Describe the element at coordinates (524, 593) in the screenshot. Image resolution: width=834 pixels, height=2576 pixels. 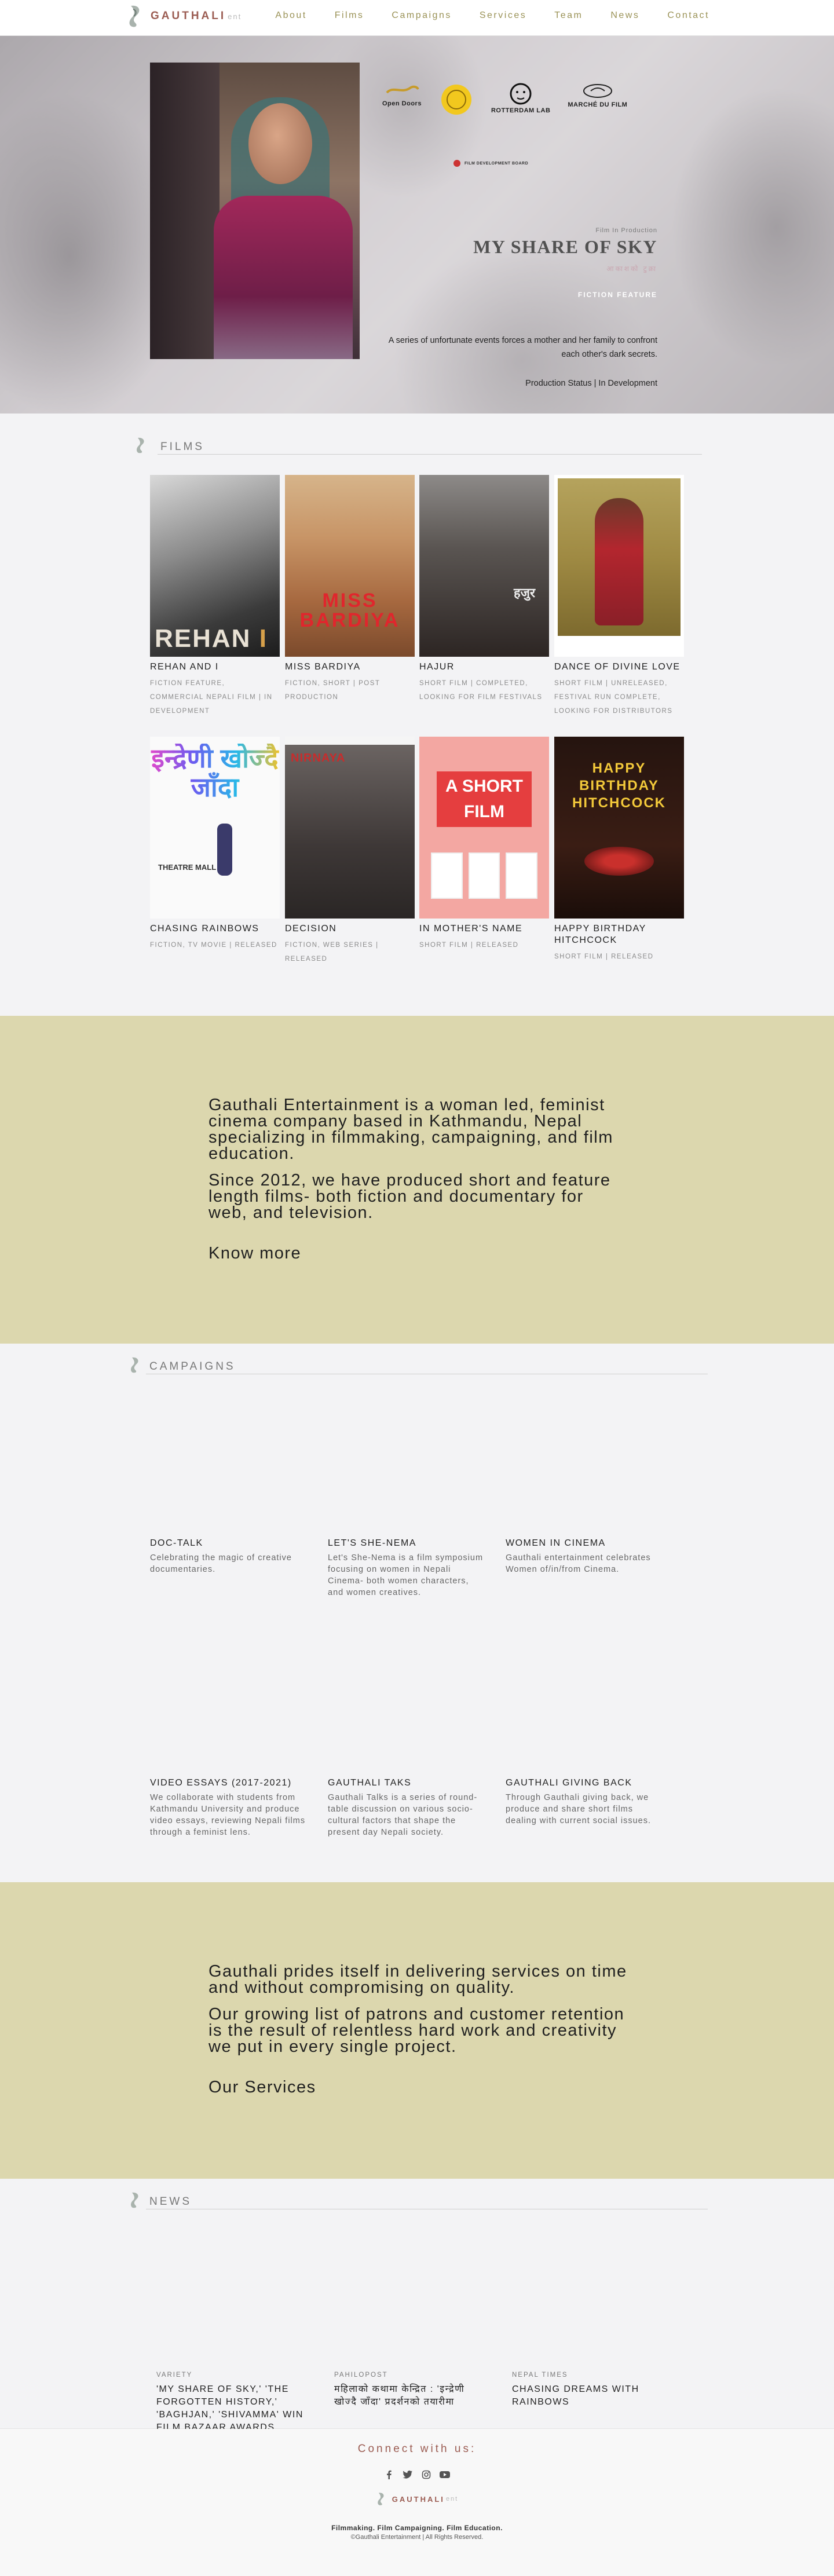
I see `poster-title: हजुर` at that location.